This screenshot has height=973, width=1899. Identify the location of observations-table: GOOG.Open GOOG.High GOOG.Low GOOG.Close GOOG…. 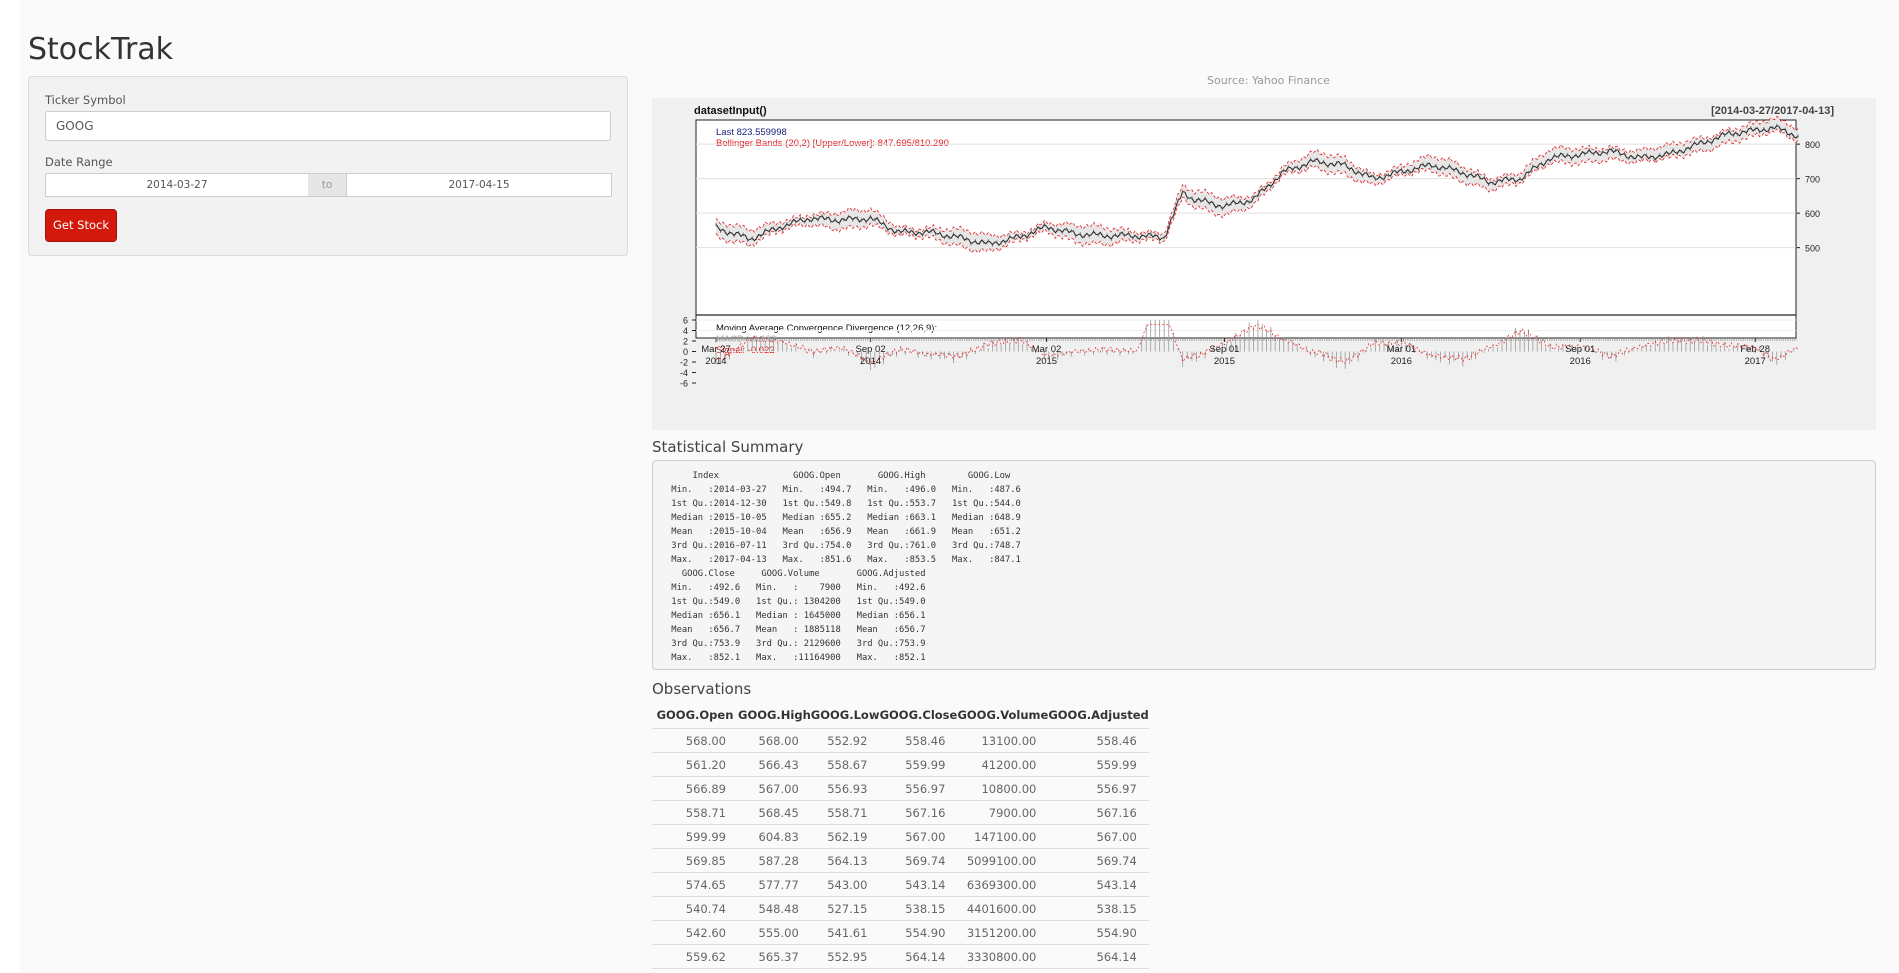
(900, 835).